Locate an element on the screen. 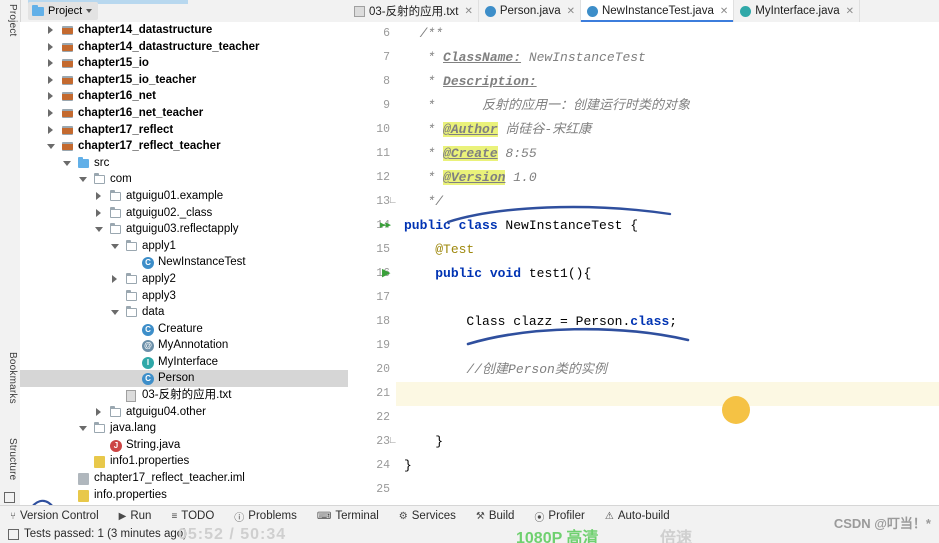  run-all-gutter-icon: ▸▸ is located at coordinates (385, 226).